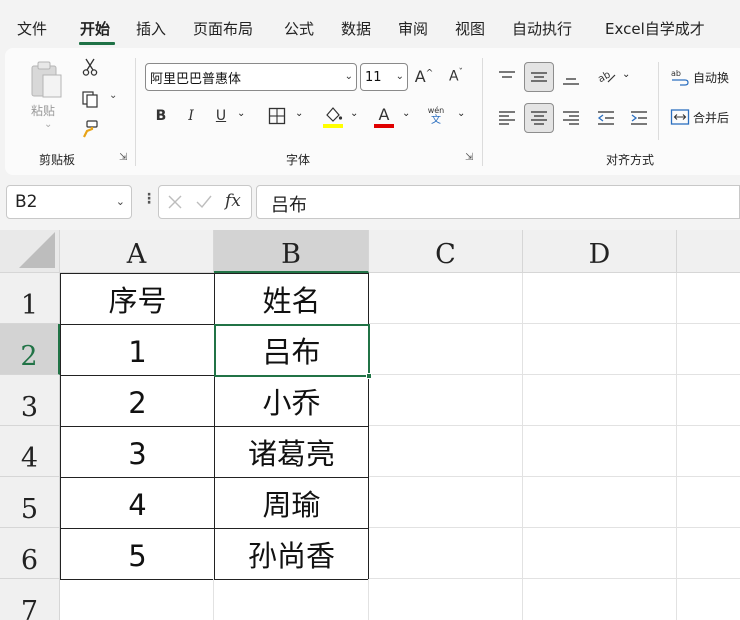 This screenshot has width=740, height=620. What do you see at coordinates (30, 502) in the screenshot?
I see `row-header-5: 5` at bounding box center [30, 502].